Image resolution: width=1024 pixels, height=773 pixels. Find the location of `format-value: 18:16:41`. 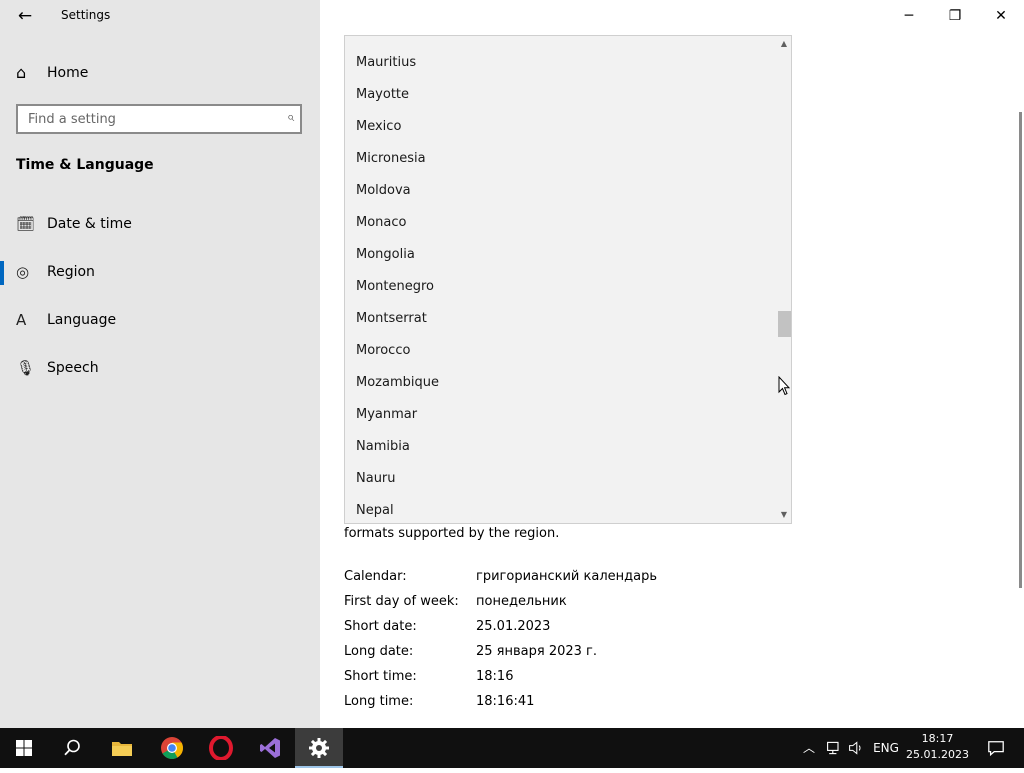

format-value: 18:16:41 is located at coordinates (505, 701).